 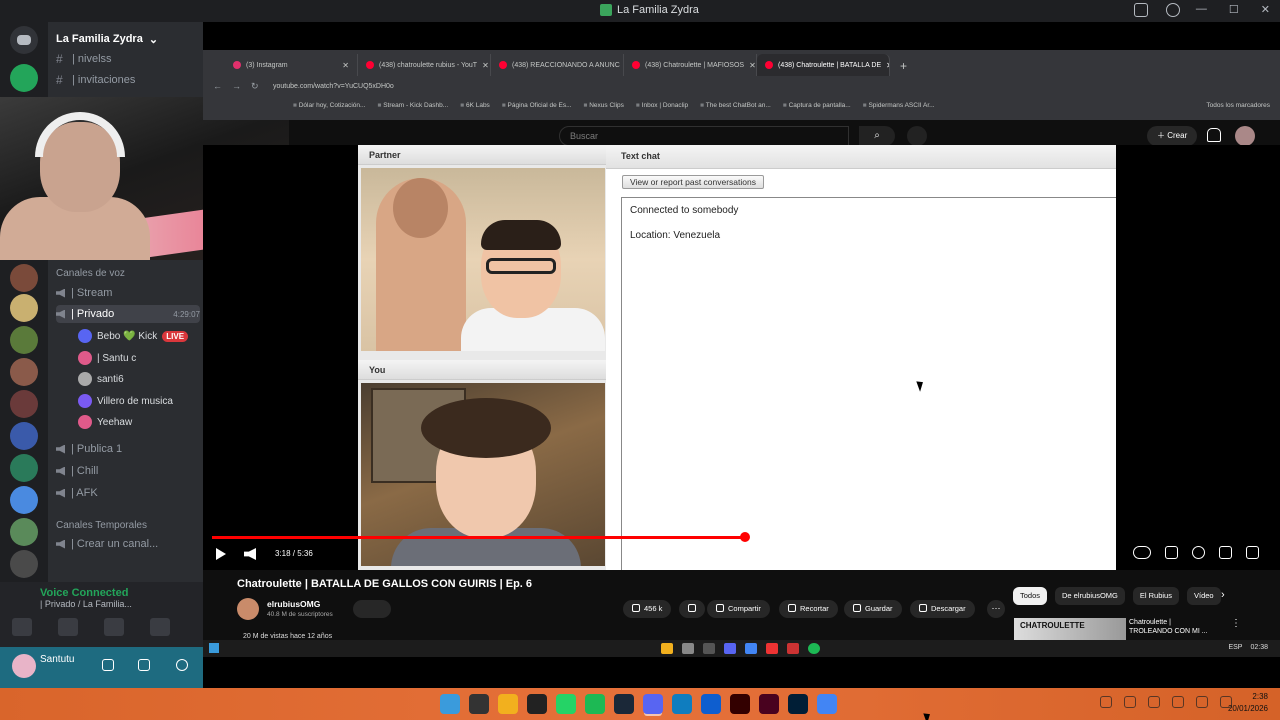 What do you see at coordinates (291, 65) in the screenshot?
I see `browser-tab: (3) Instagram ✕` at bounding box center [291, 65].